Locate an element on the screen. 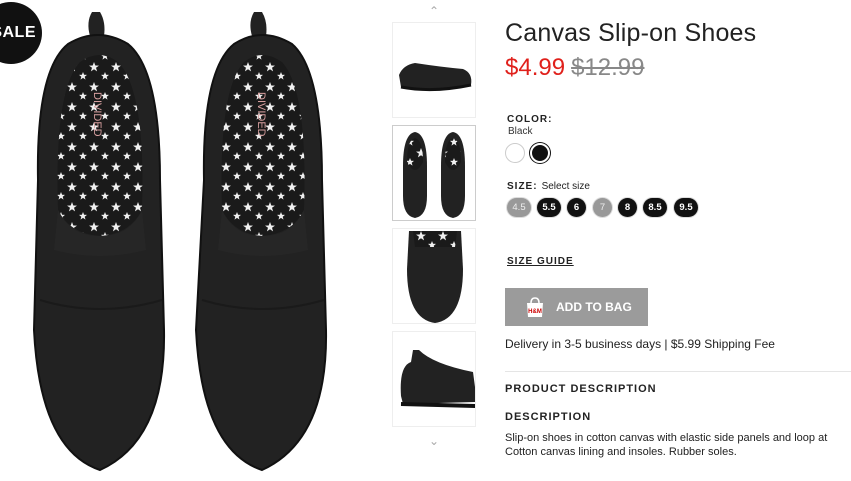  thumbnail-down-arrow-icon: ⌄ is located at coordinates (434, 441).